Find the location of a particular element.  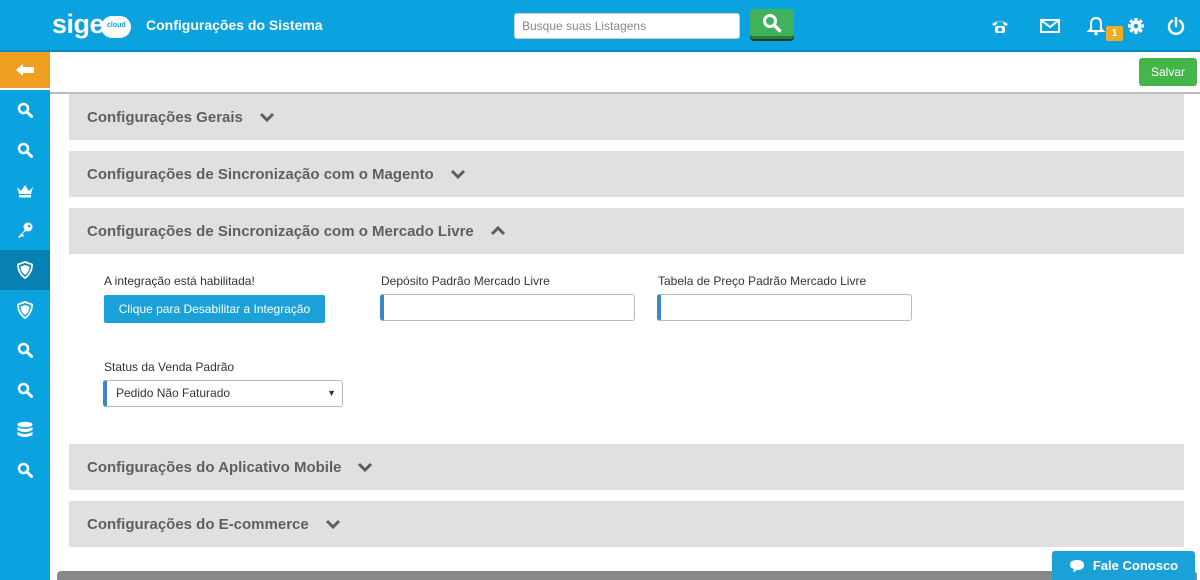

sidebar-item-shield is located at coordinates (25, 310).